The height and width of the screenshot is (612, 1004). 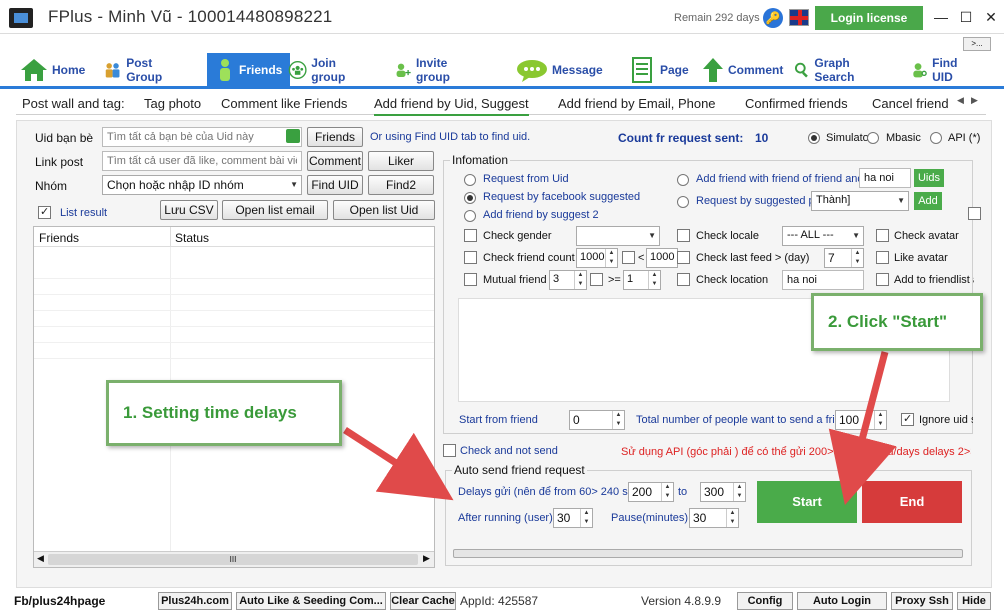 I want to click on app-id: AppId: 425587, so click(x=499, y=601).